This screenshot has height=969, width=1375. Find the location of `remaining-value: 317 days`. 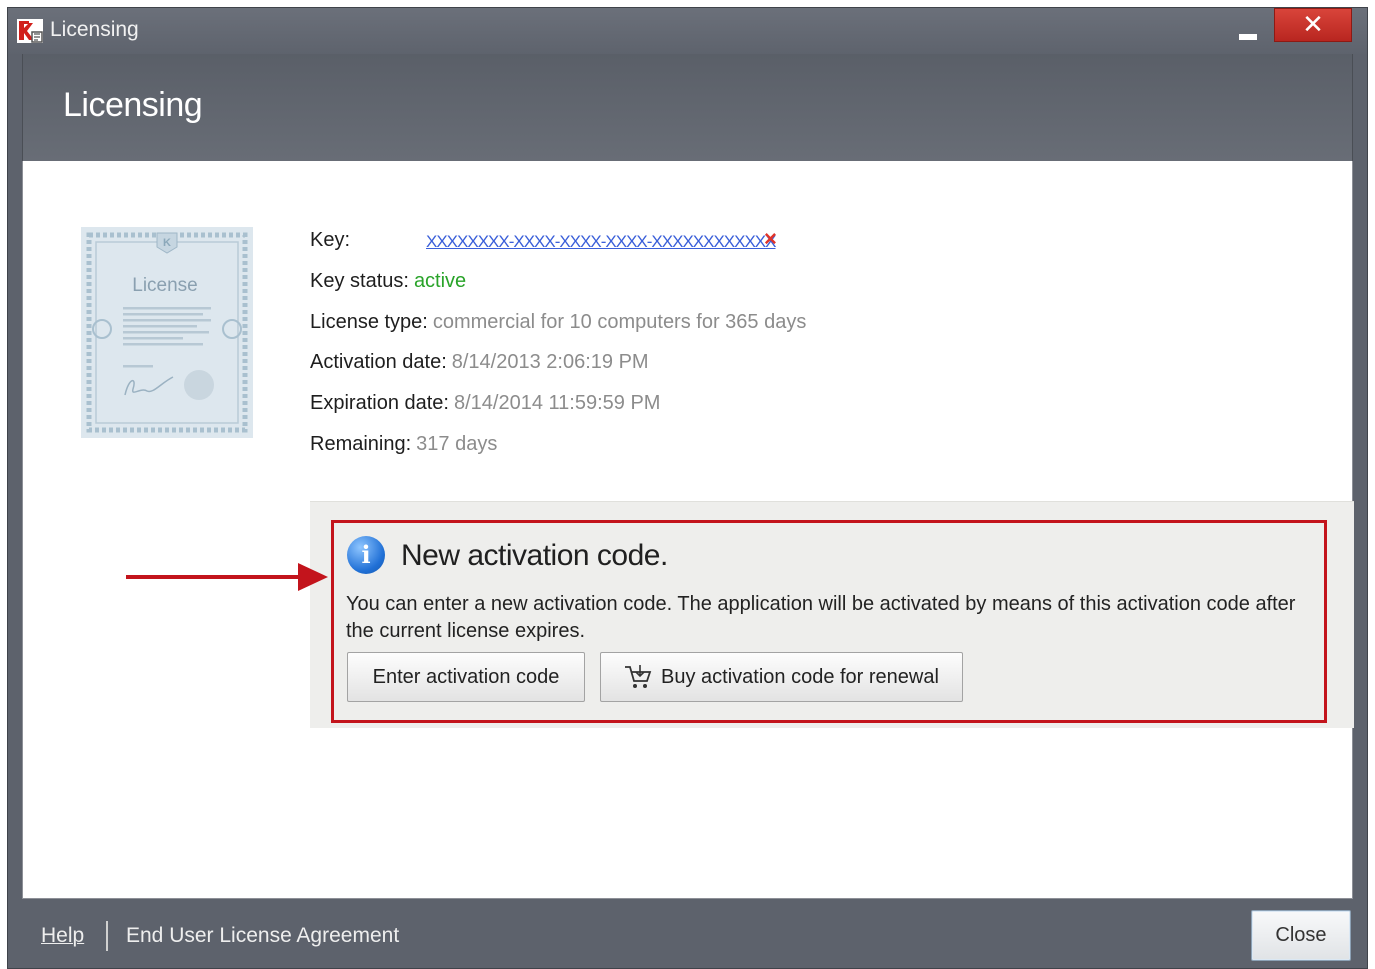

remaining-value: 317 days is located at coordinates (457, 444).